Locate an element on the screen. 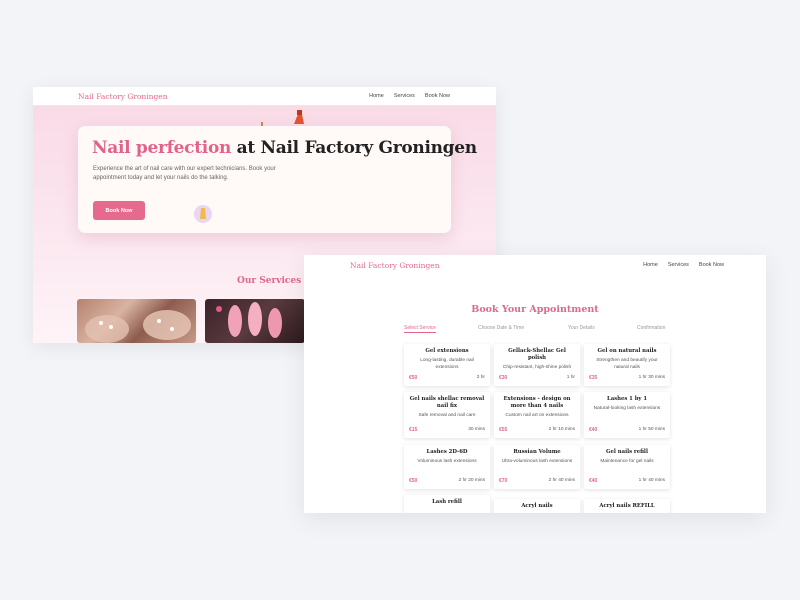 Image resolution: width=800 pixels, height=600 pixels. hero-title-accent: Nail perfection is located at coordinates (162, 148).